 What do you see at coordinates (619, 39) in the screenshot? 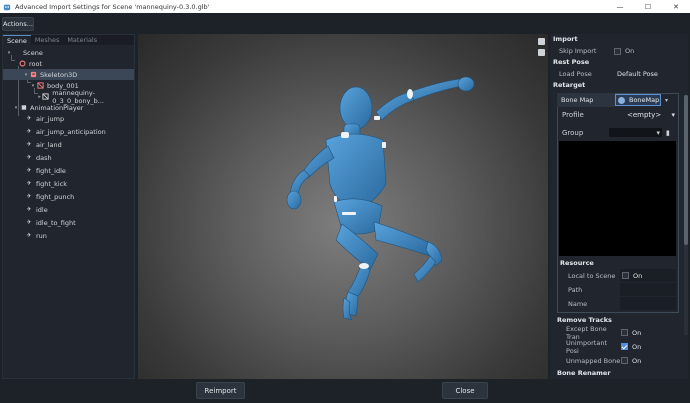
I see `section-import-header: Import` at bounding box center [619, 39].